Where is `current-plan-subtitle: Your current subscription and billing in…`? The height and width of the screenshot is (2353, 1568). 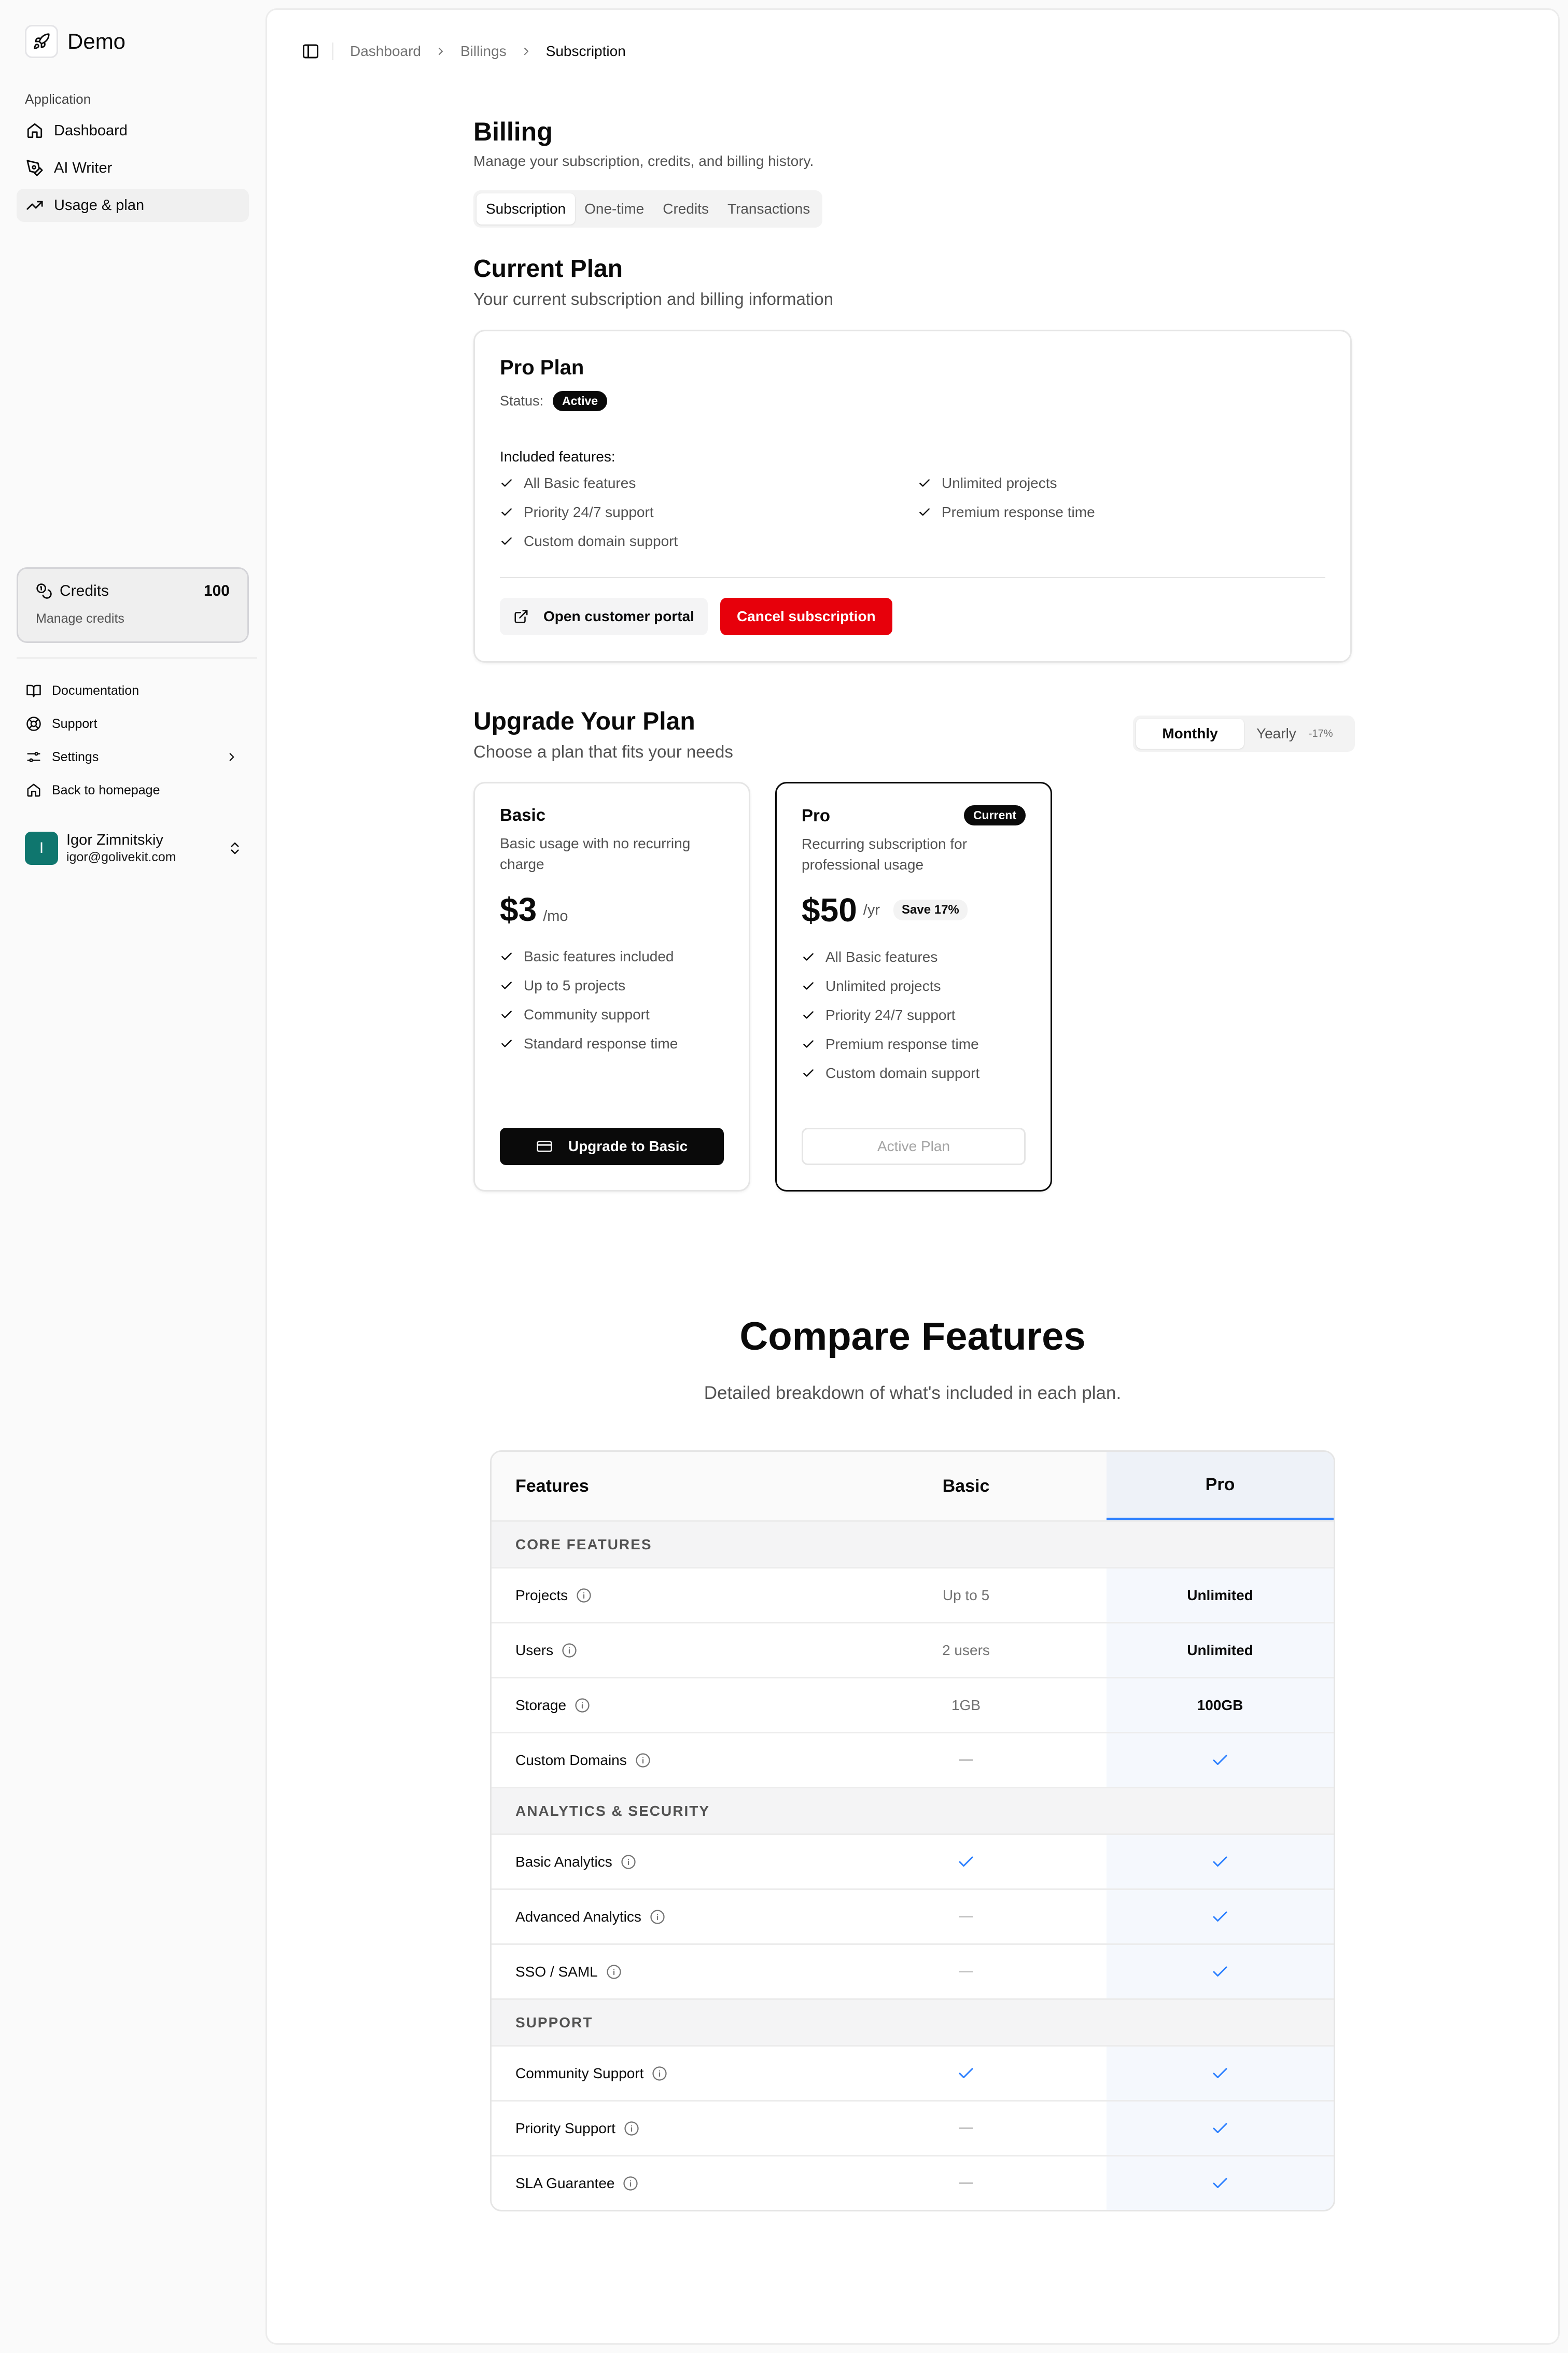 current-plan-subtitle: Your current subscription and billing in… is located at coordinates (653, 299).